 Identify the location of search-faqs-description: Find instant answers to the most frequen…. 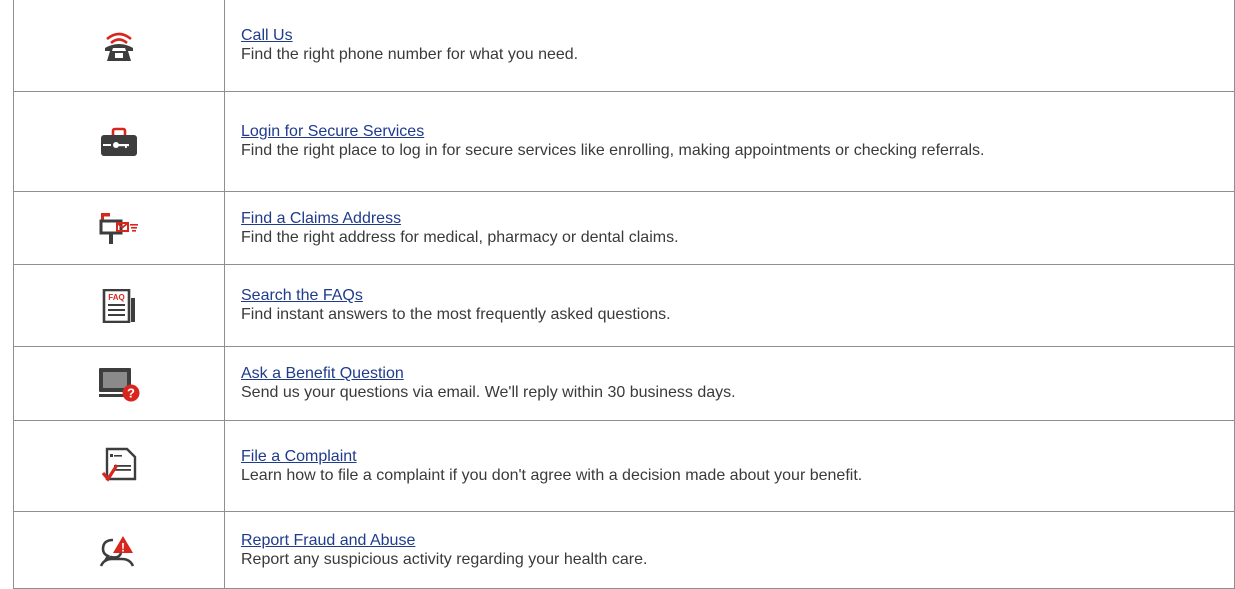
(456, 314).